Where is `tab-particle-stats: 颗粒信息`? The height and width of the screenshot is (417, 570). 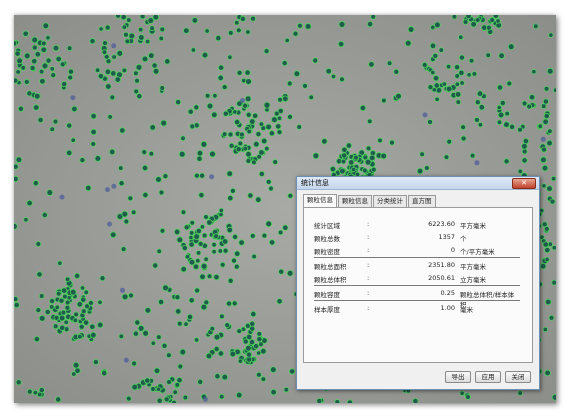 tab-particle-stats: 颗粒信息 is located at coordinates (320, 200).